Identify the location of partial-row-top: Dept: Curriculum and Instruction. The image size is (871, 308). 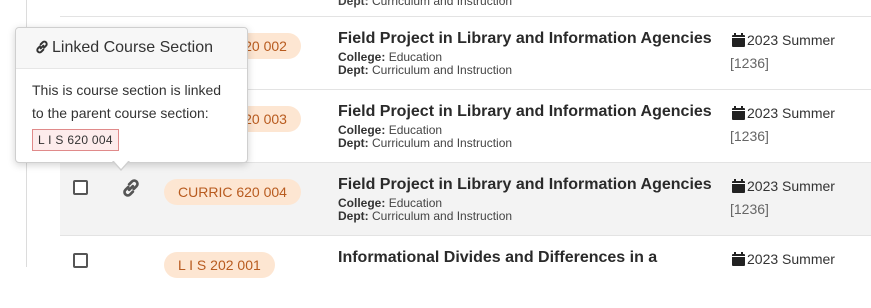
(465, 8).